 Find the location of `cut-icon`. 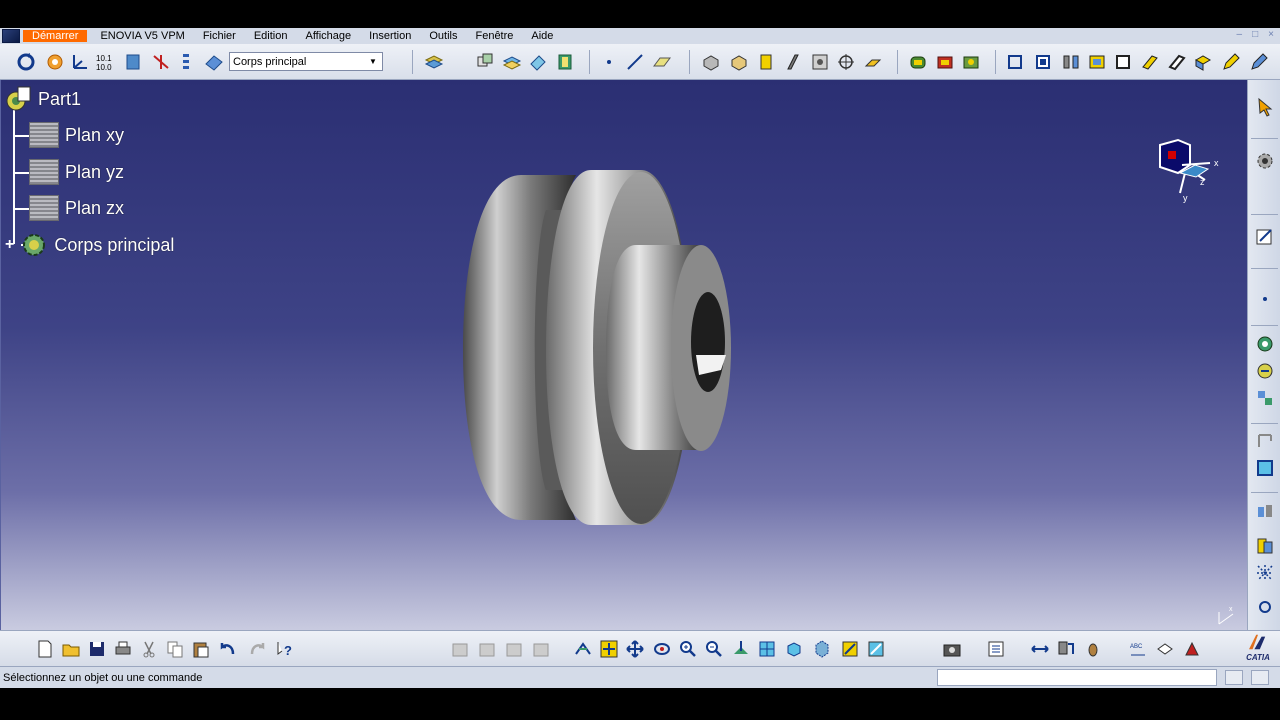

cut-icon is located at coordinates (149, 649).